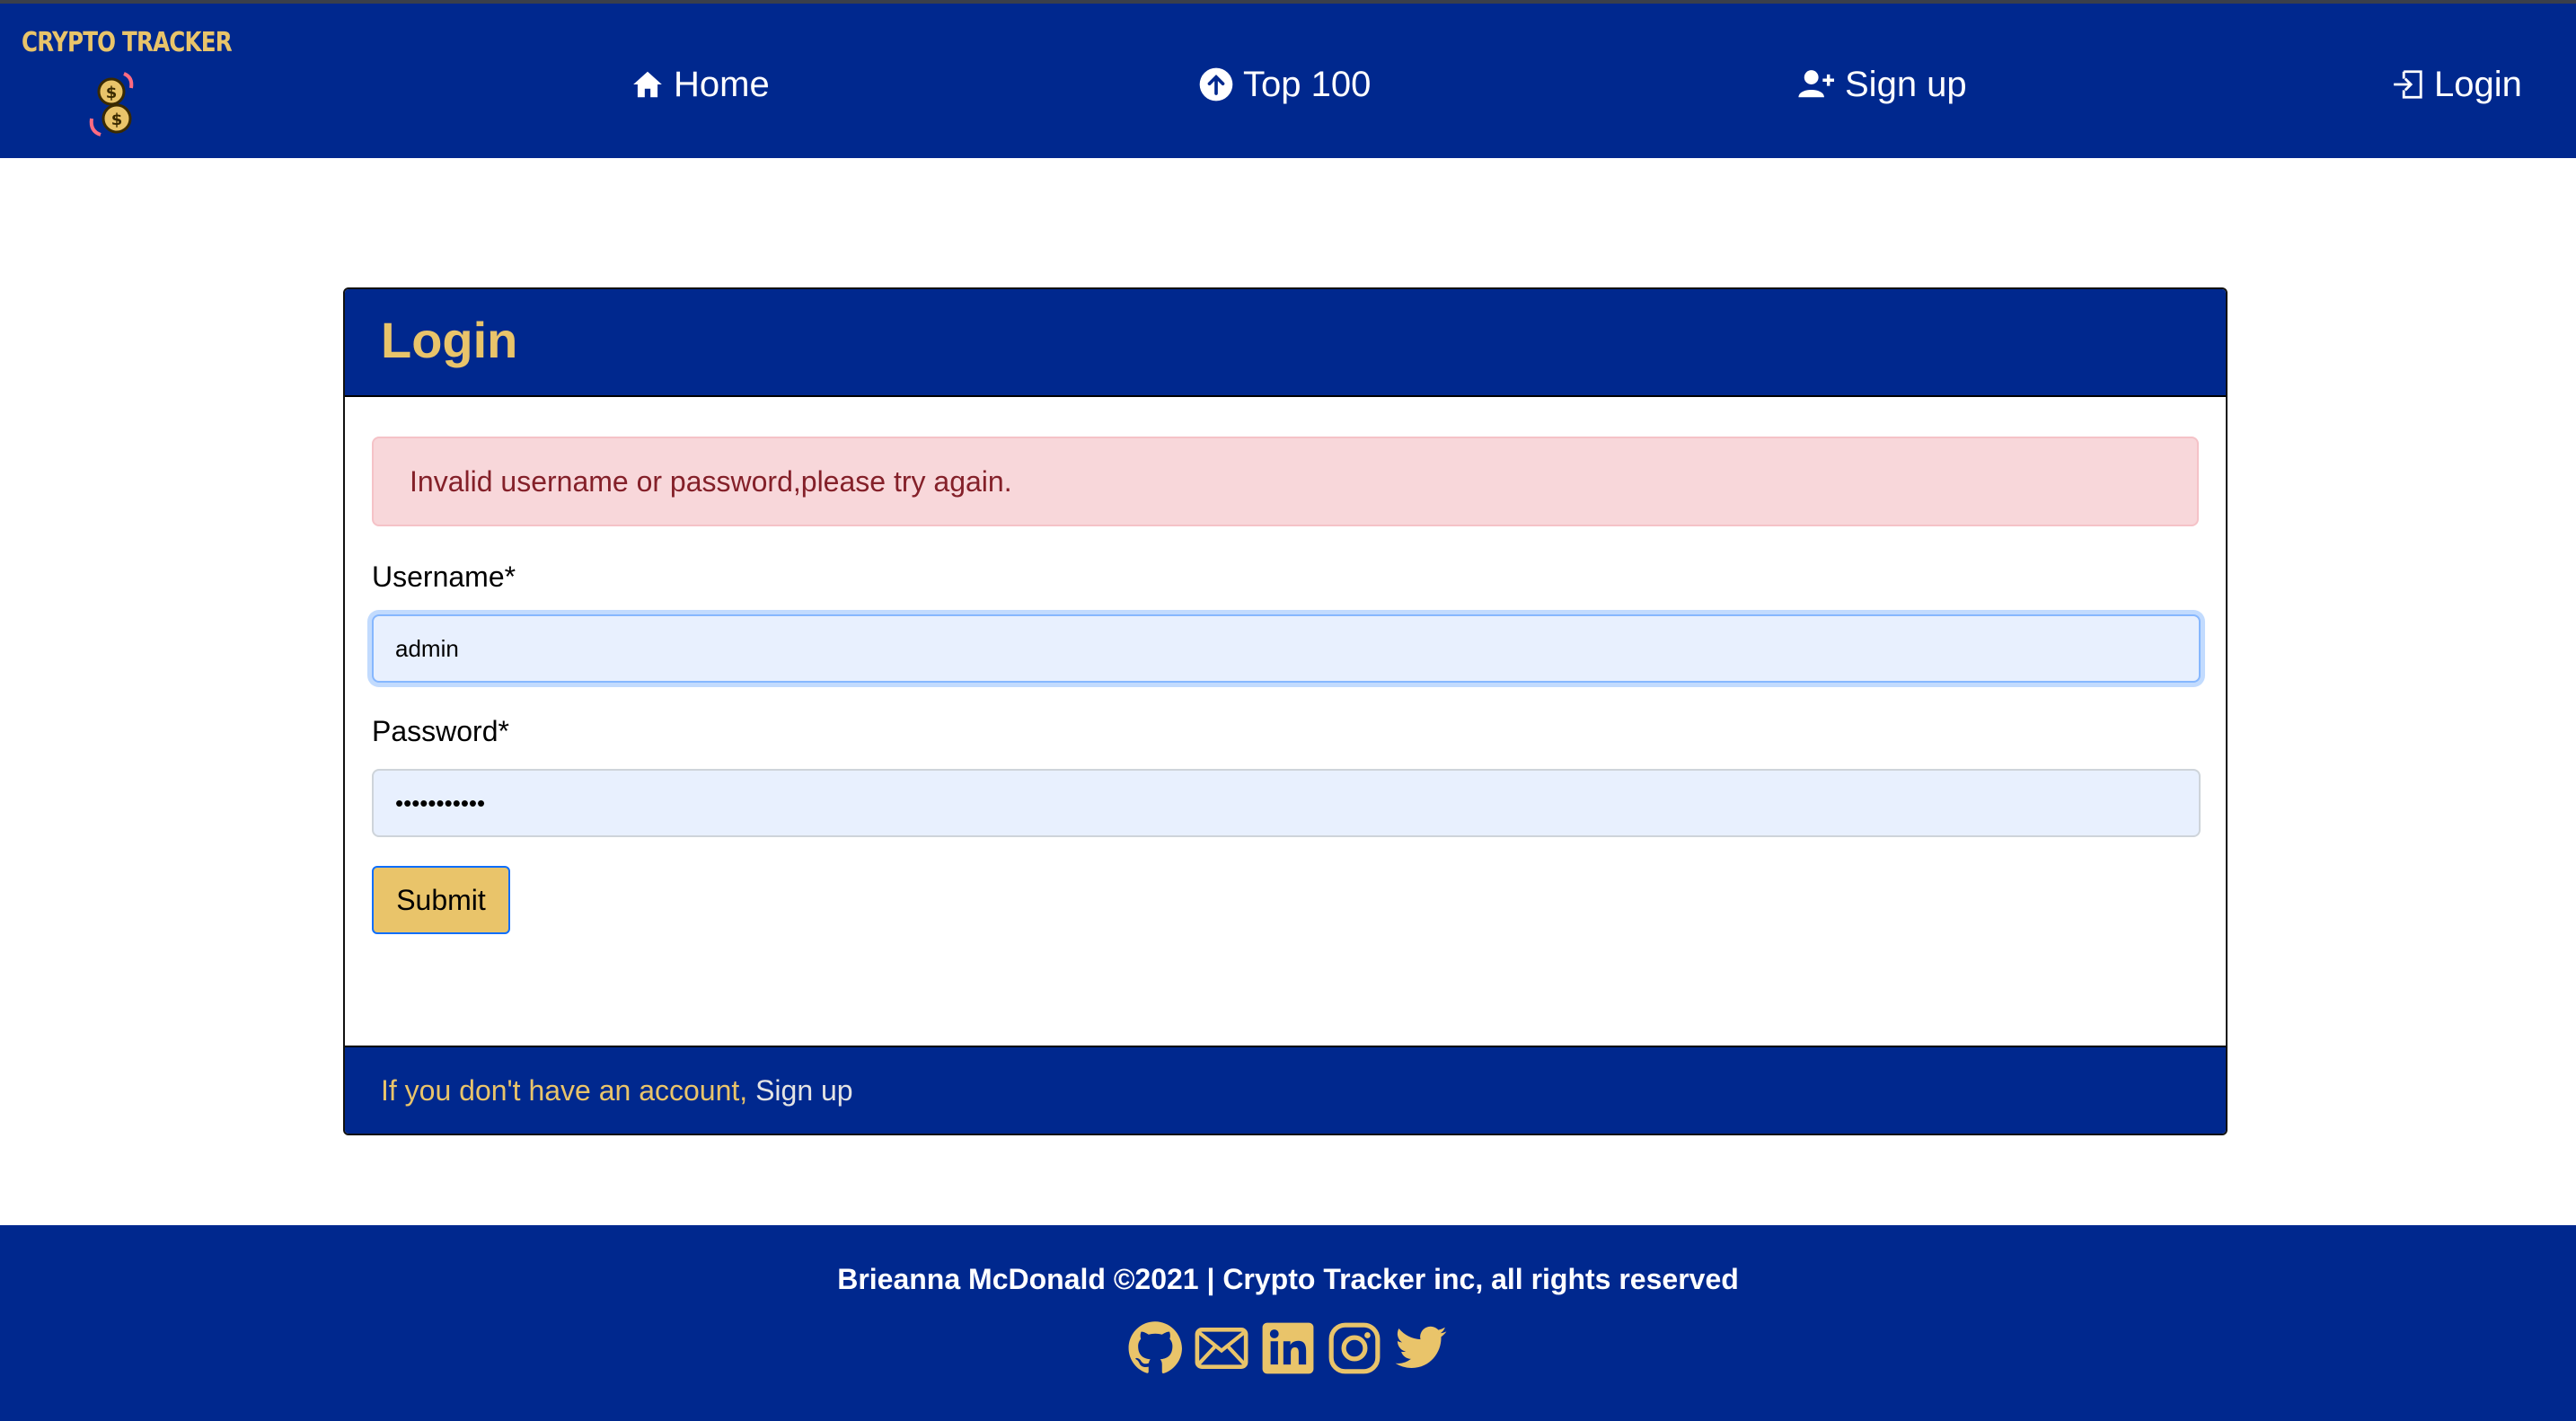 The image size is (2576, 1421). I want to click on nav-home: Home, so click(700, 84).